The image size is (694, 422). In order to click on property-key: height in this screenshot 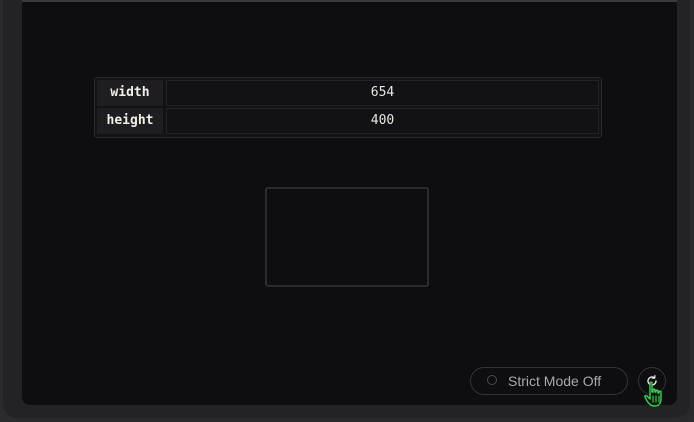, I will do `click(130, 121)`.